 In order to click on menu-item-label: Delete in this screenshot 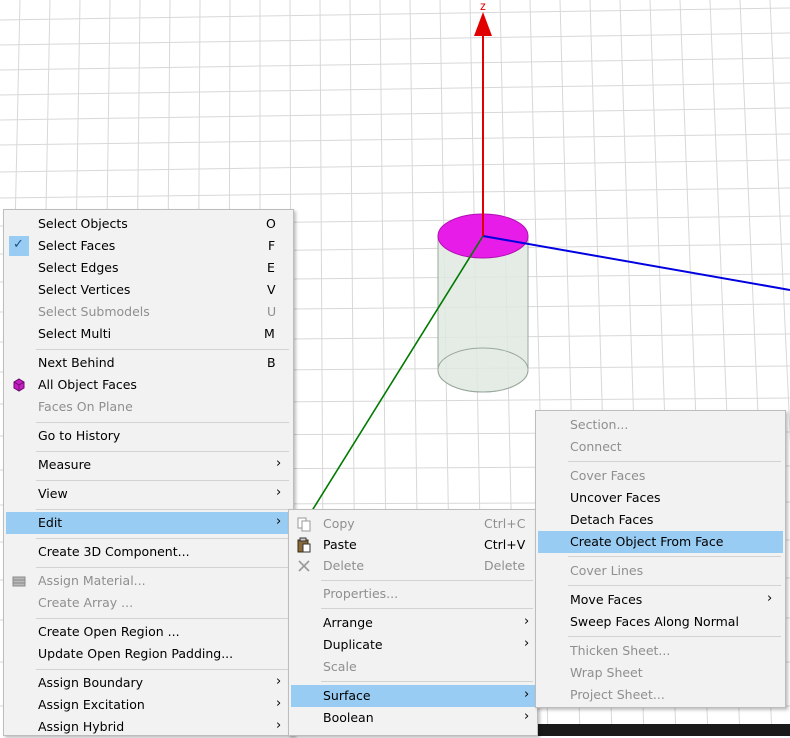, I will do `click(344, 565)`.